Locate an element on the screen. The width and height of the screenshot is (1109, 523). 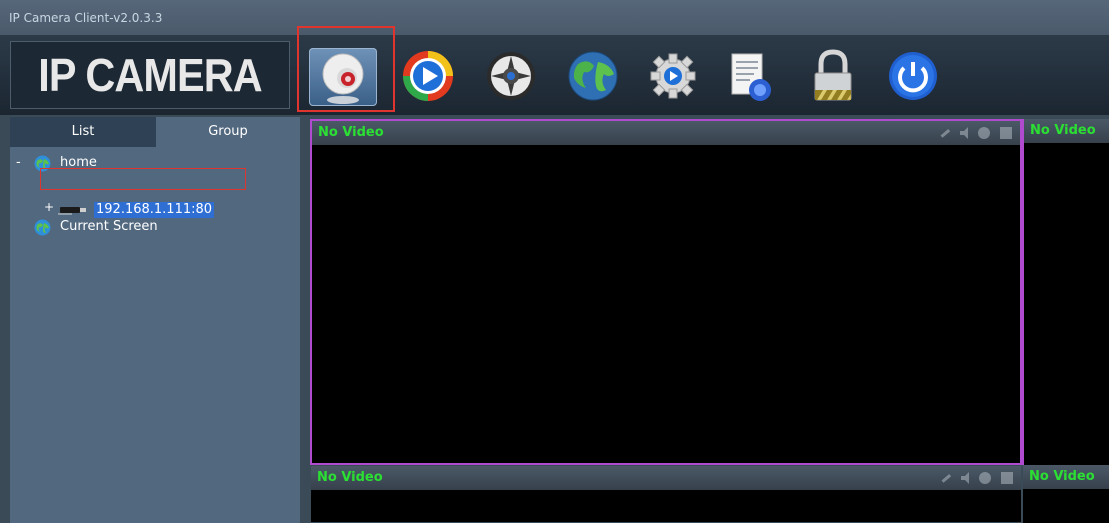
network-button is located at coordinates (593, 75).